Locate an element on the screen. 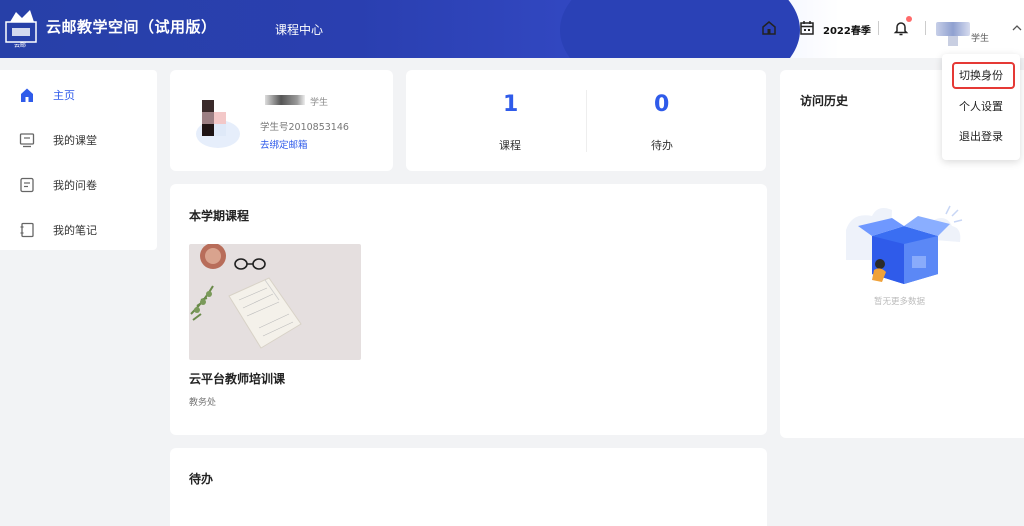 The width and height of the screenshot is (1024, 526). history-title: 访问历史 is located at coordinates (824, 101).